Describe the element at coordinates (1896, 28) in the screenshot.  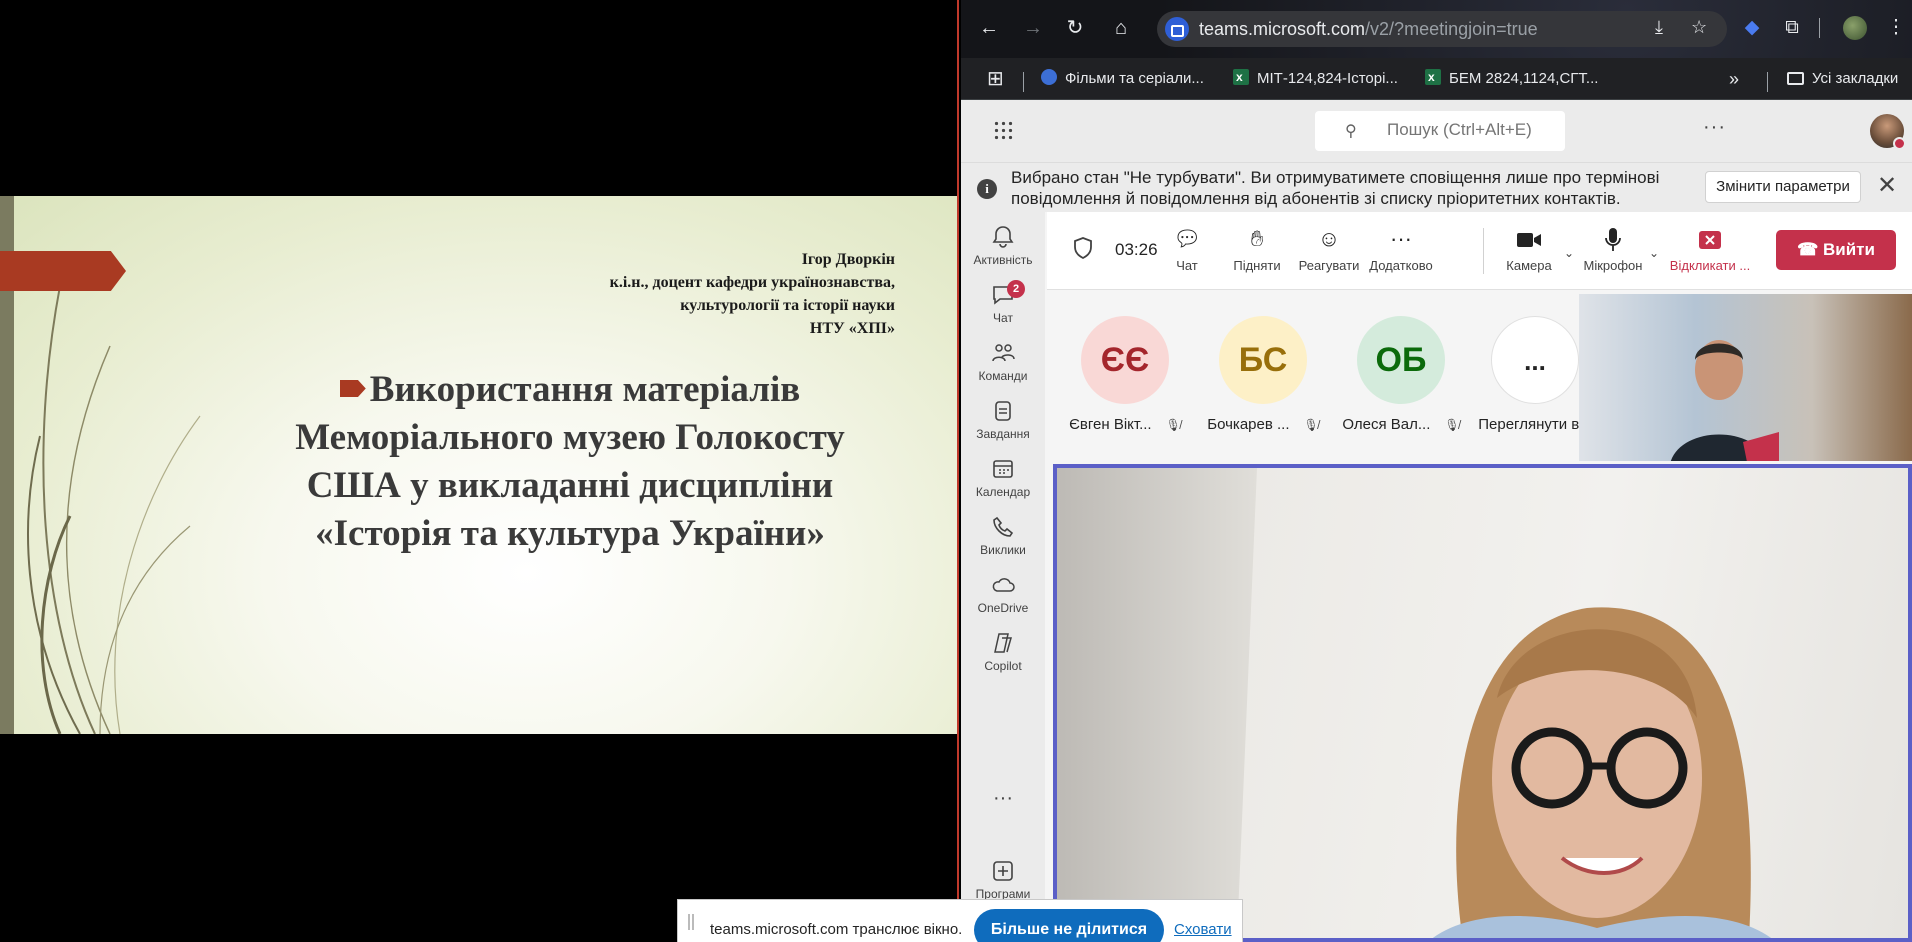
I see `menu-icon: ⋮` at that location.